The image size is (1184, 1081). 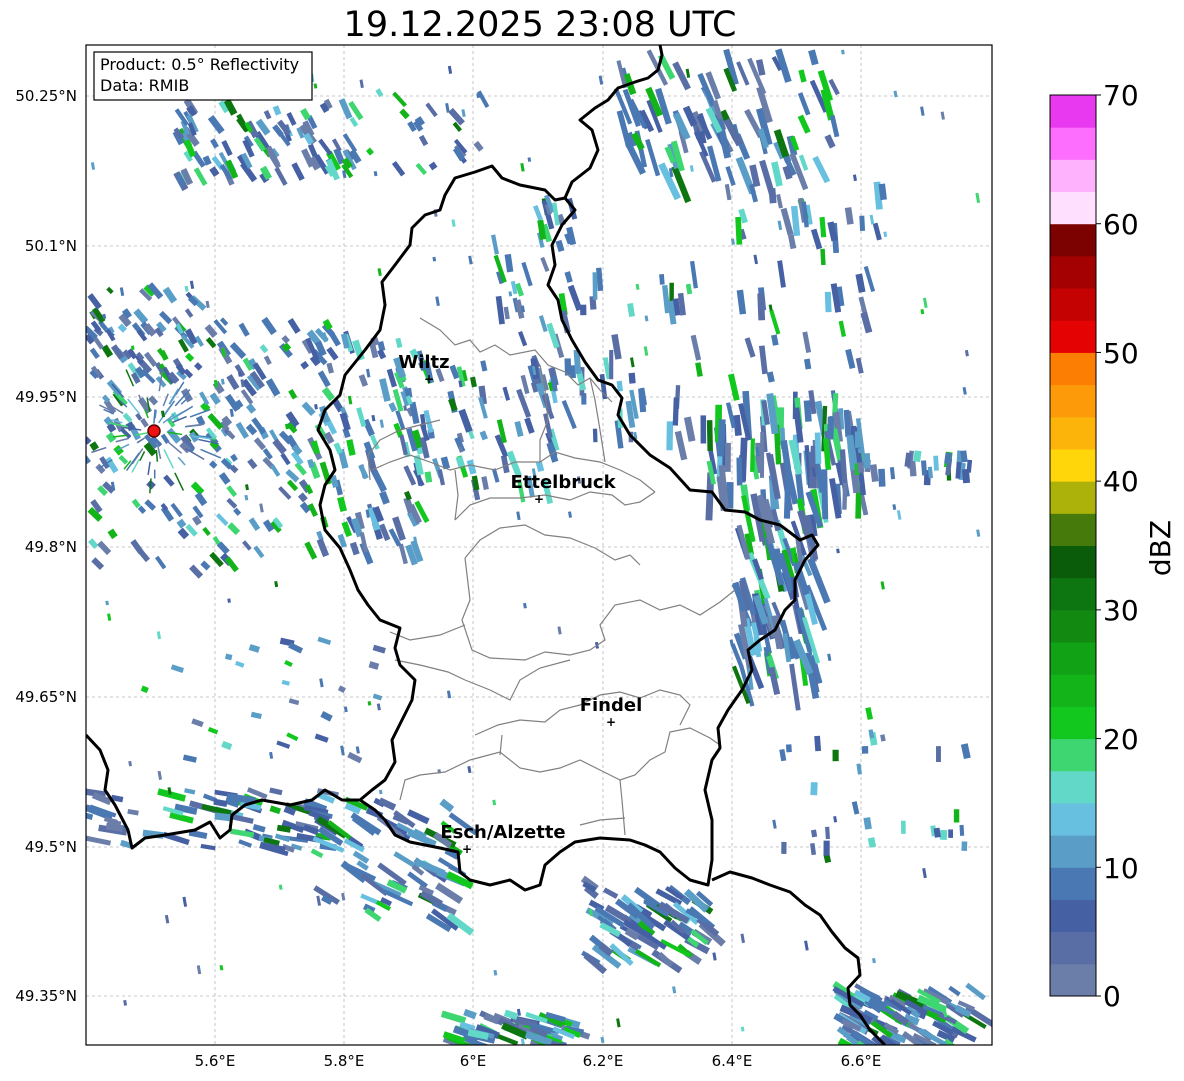 I want to click on lon-tick-label: 6°E, so click(x=473, y=1061).